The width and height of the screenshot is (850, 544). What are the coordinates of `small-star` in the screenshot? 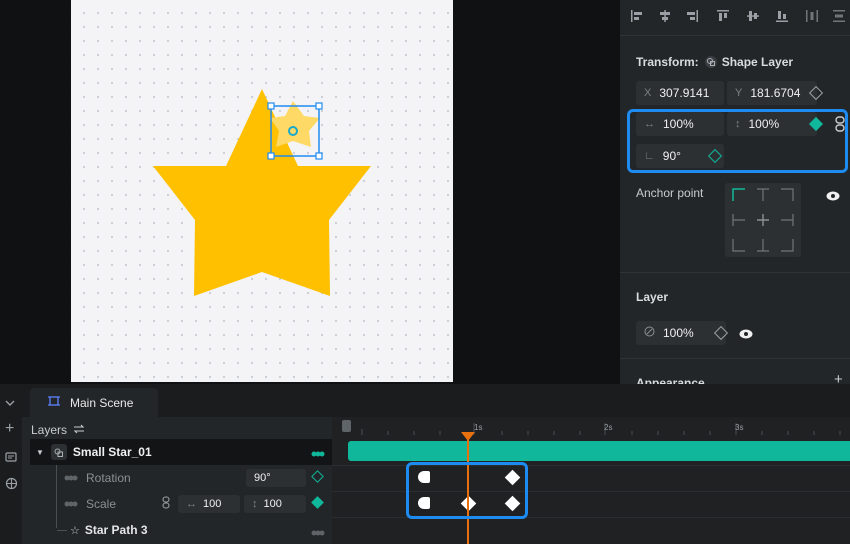 It's located at (295, 124).